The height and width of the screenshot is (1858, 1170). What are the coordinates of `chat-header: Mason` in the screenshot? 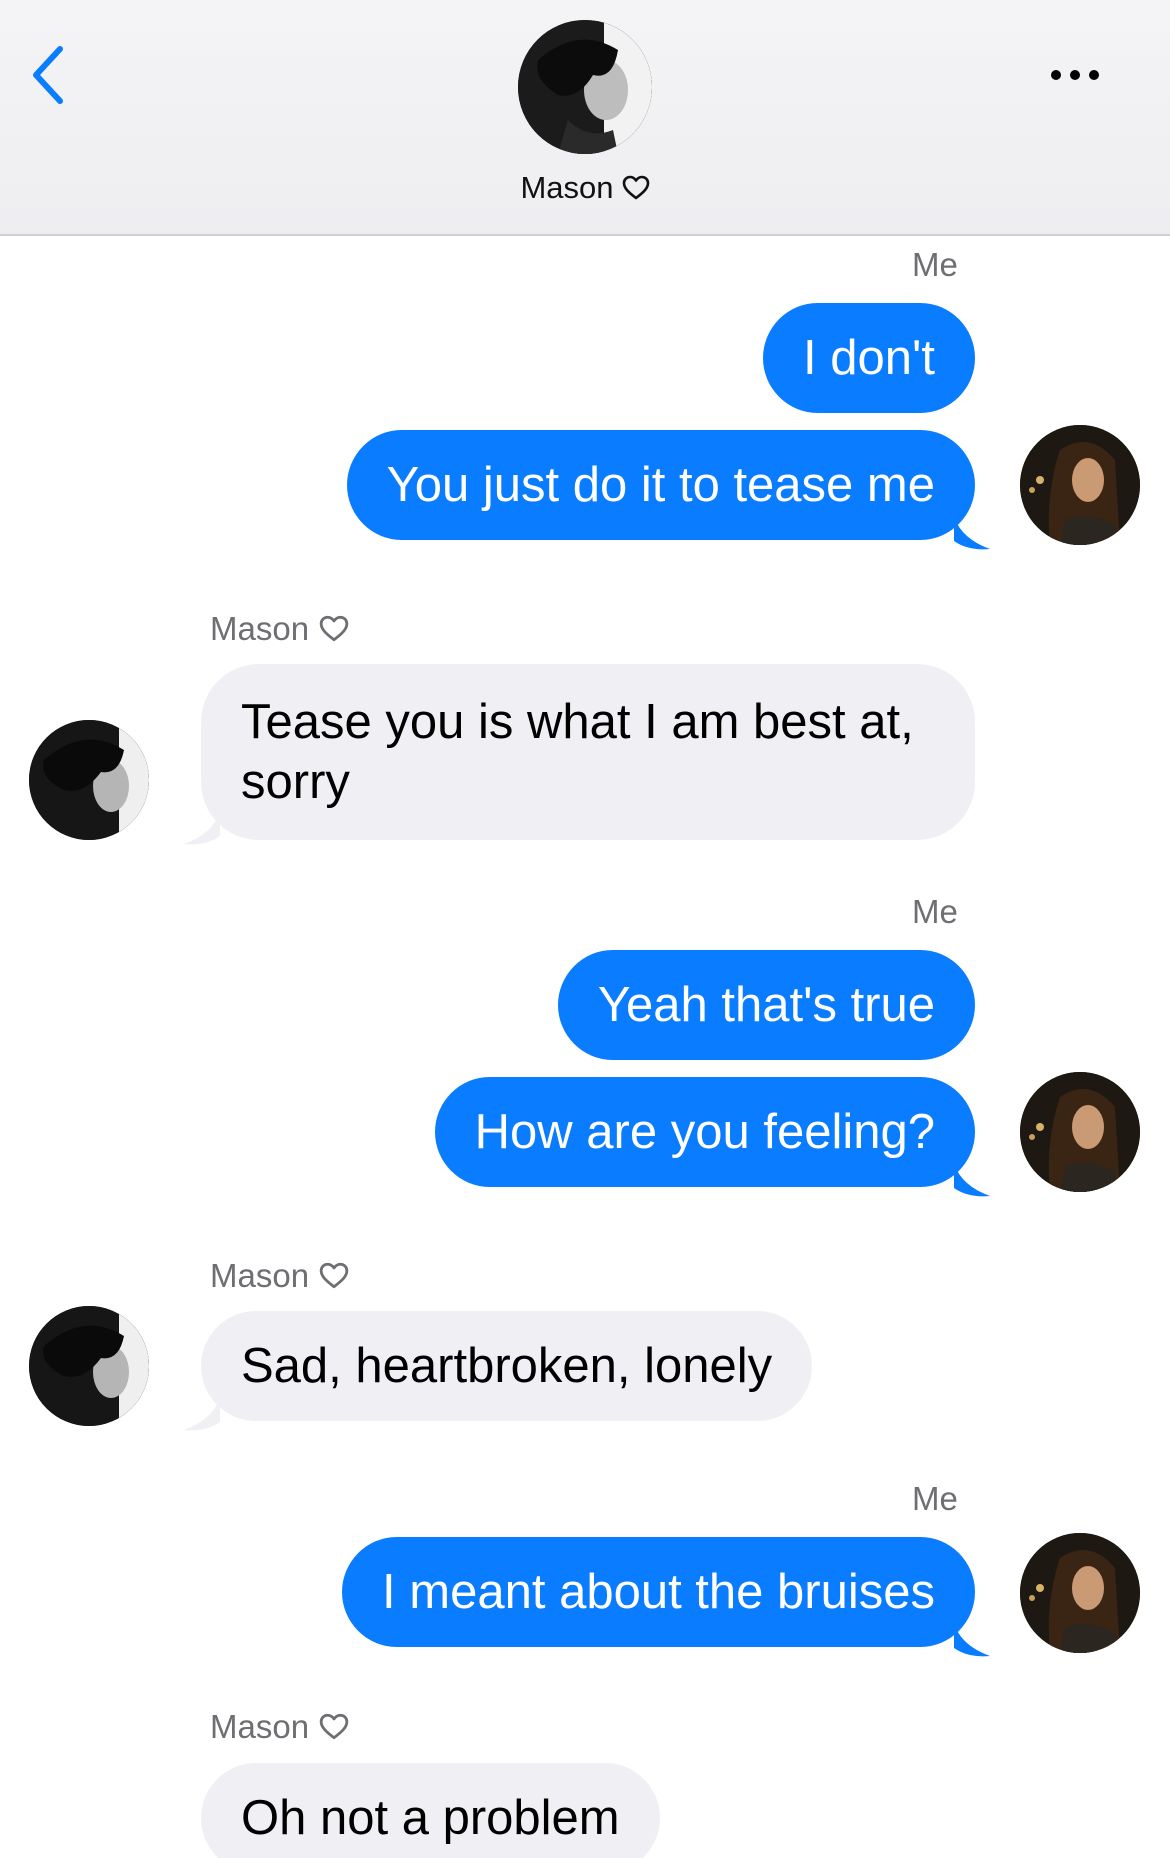 It's located at (585, 118).